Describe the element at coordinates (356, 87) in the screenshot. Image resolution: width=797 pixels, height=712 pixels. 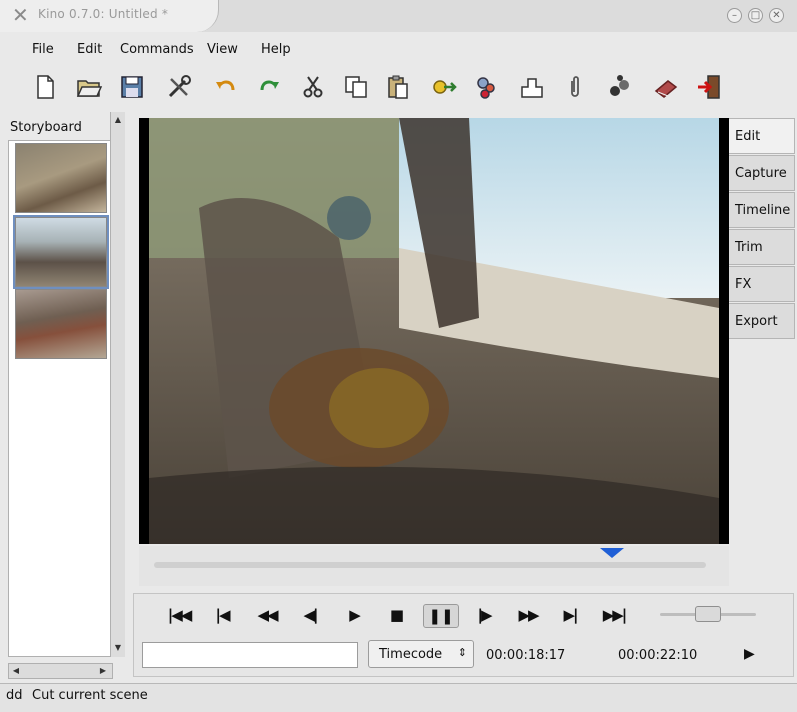
I see `copy-icon` at that location.